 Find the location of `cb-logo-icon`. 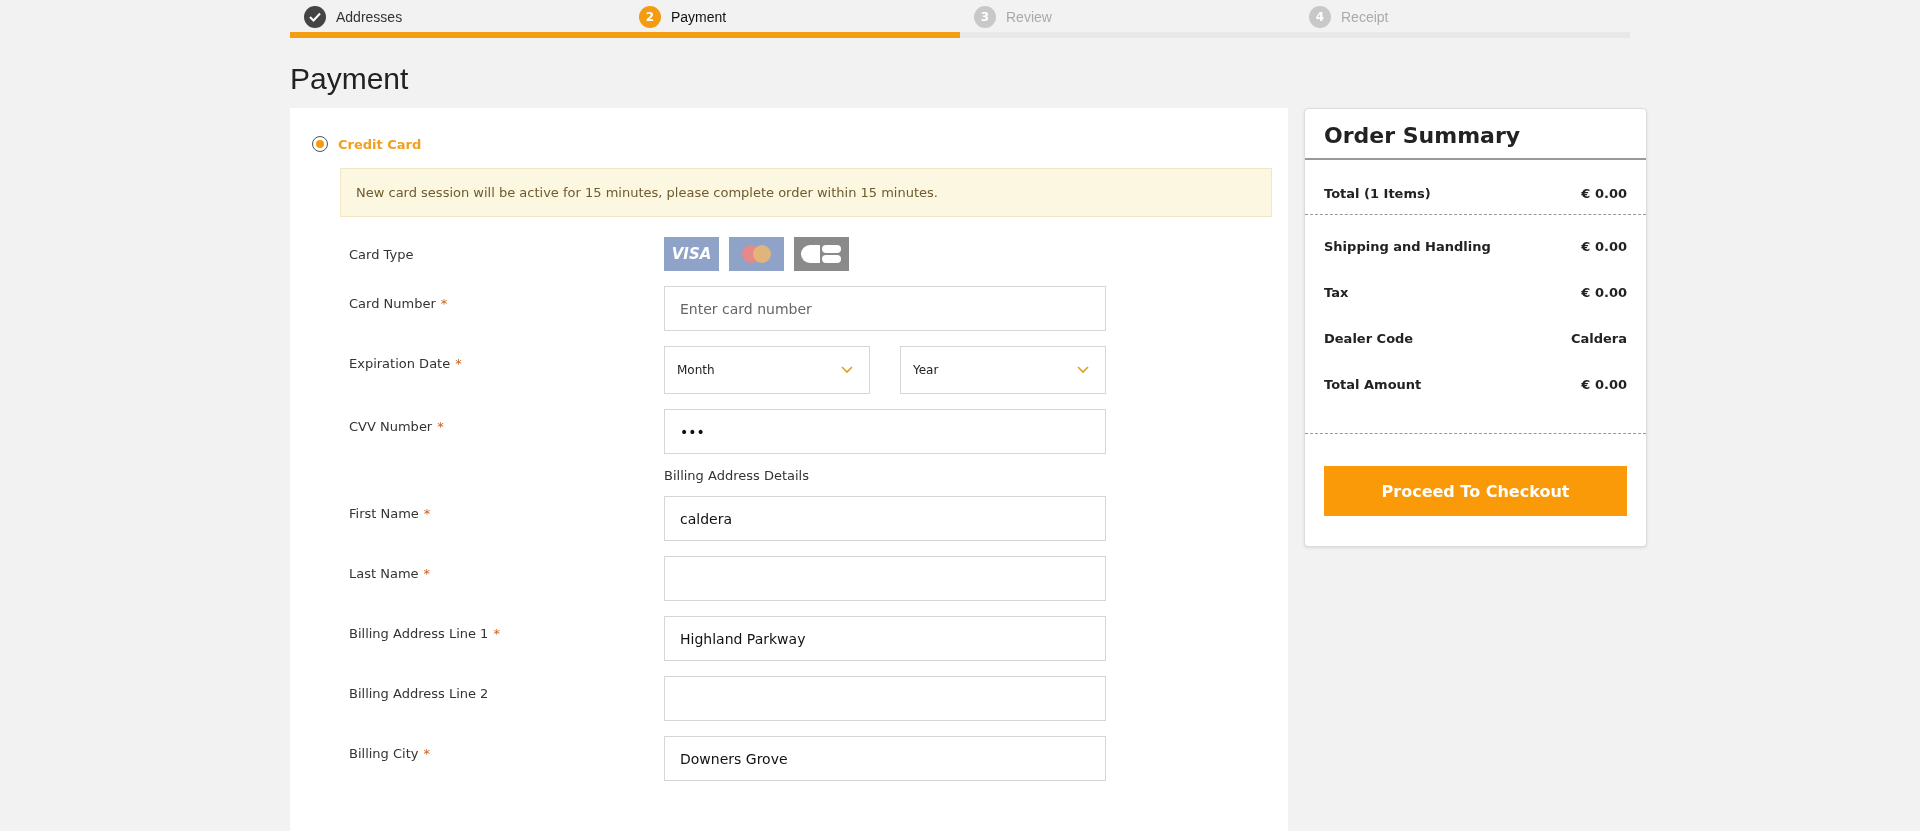

cb-logo-icon is located at coordinates (821, 254).